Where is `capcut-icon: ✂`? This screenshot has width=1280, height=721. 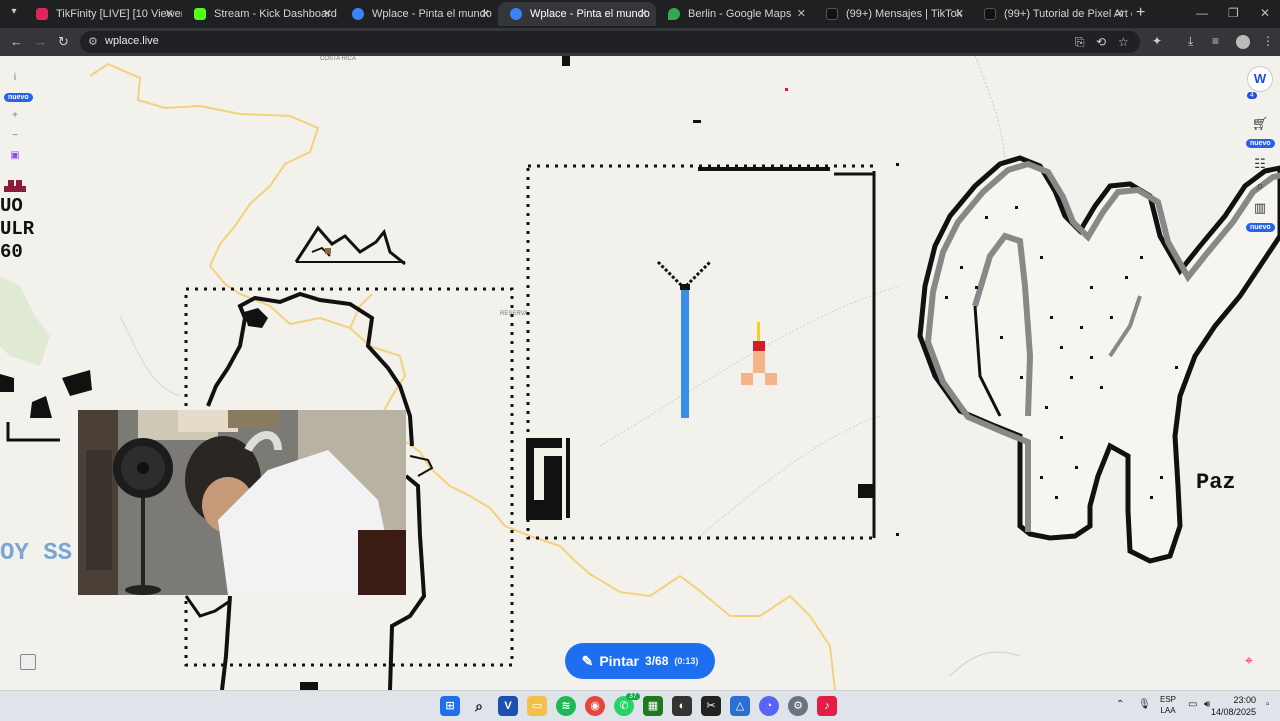 capcut-icon: ✂ is located at coordinates (711, 706).